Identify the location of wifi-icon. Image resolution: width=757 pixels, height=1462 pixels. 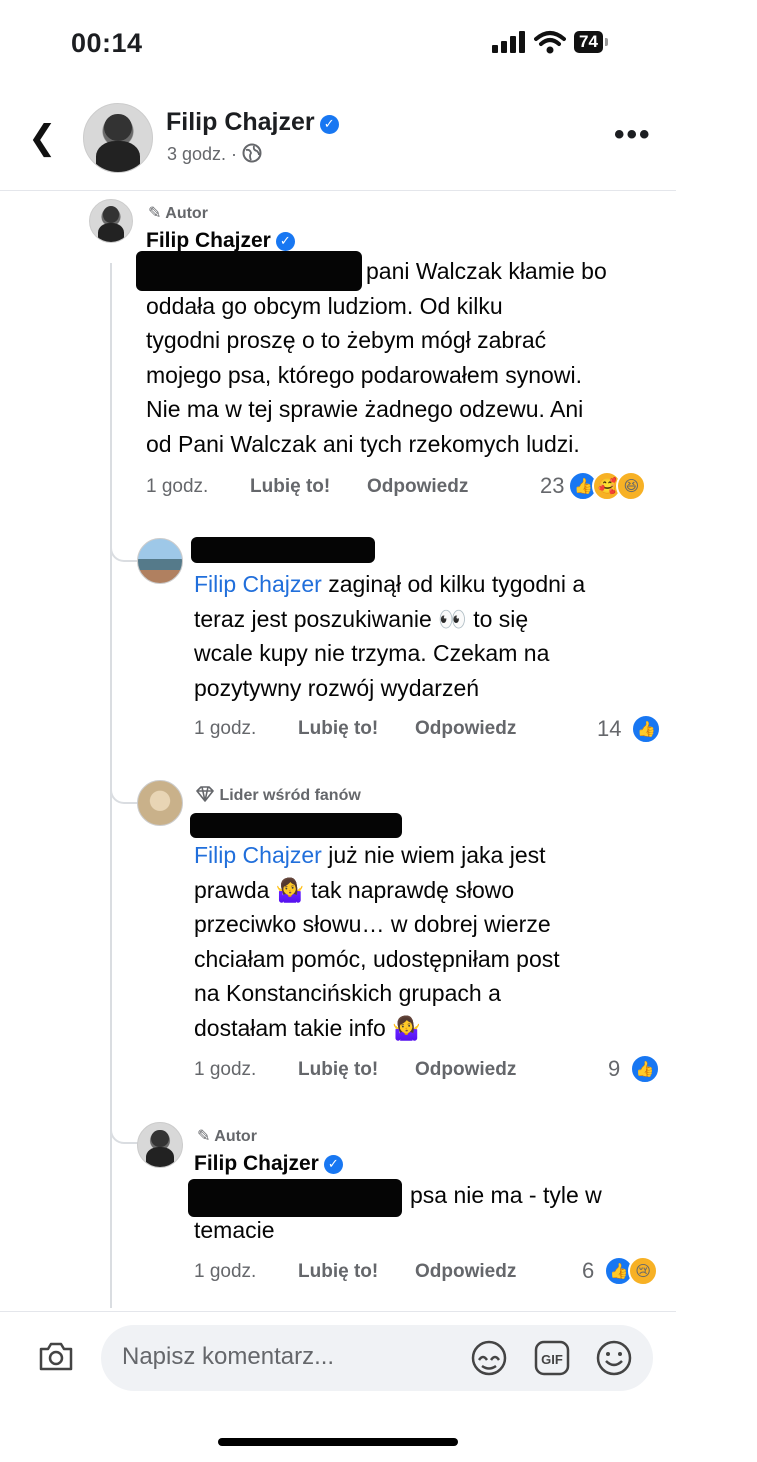
(550, 42).